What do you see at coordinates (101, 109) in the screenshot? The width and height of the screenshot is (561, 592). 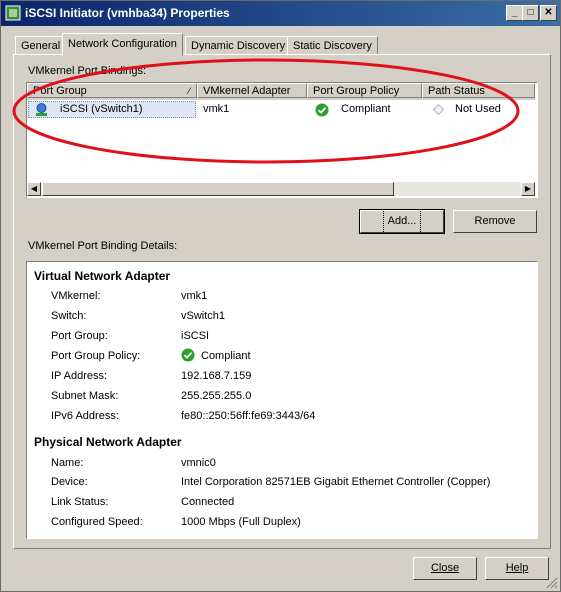 I see `cell-port-group: iSCSI (vSwitch1)` at bounding box center [101, 109].